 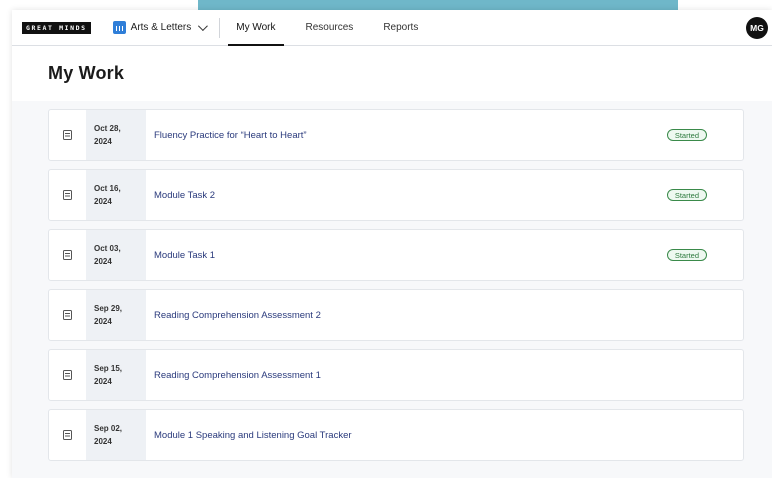 I want to click on work-item-date: Oct 16, 2024, so click(x=116, y=195).